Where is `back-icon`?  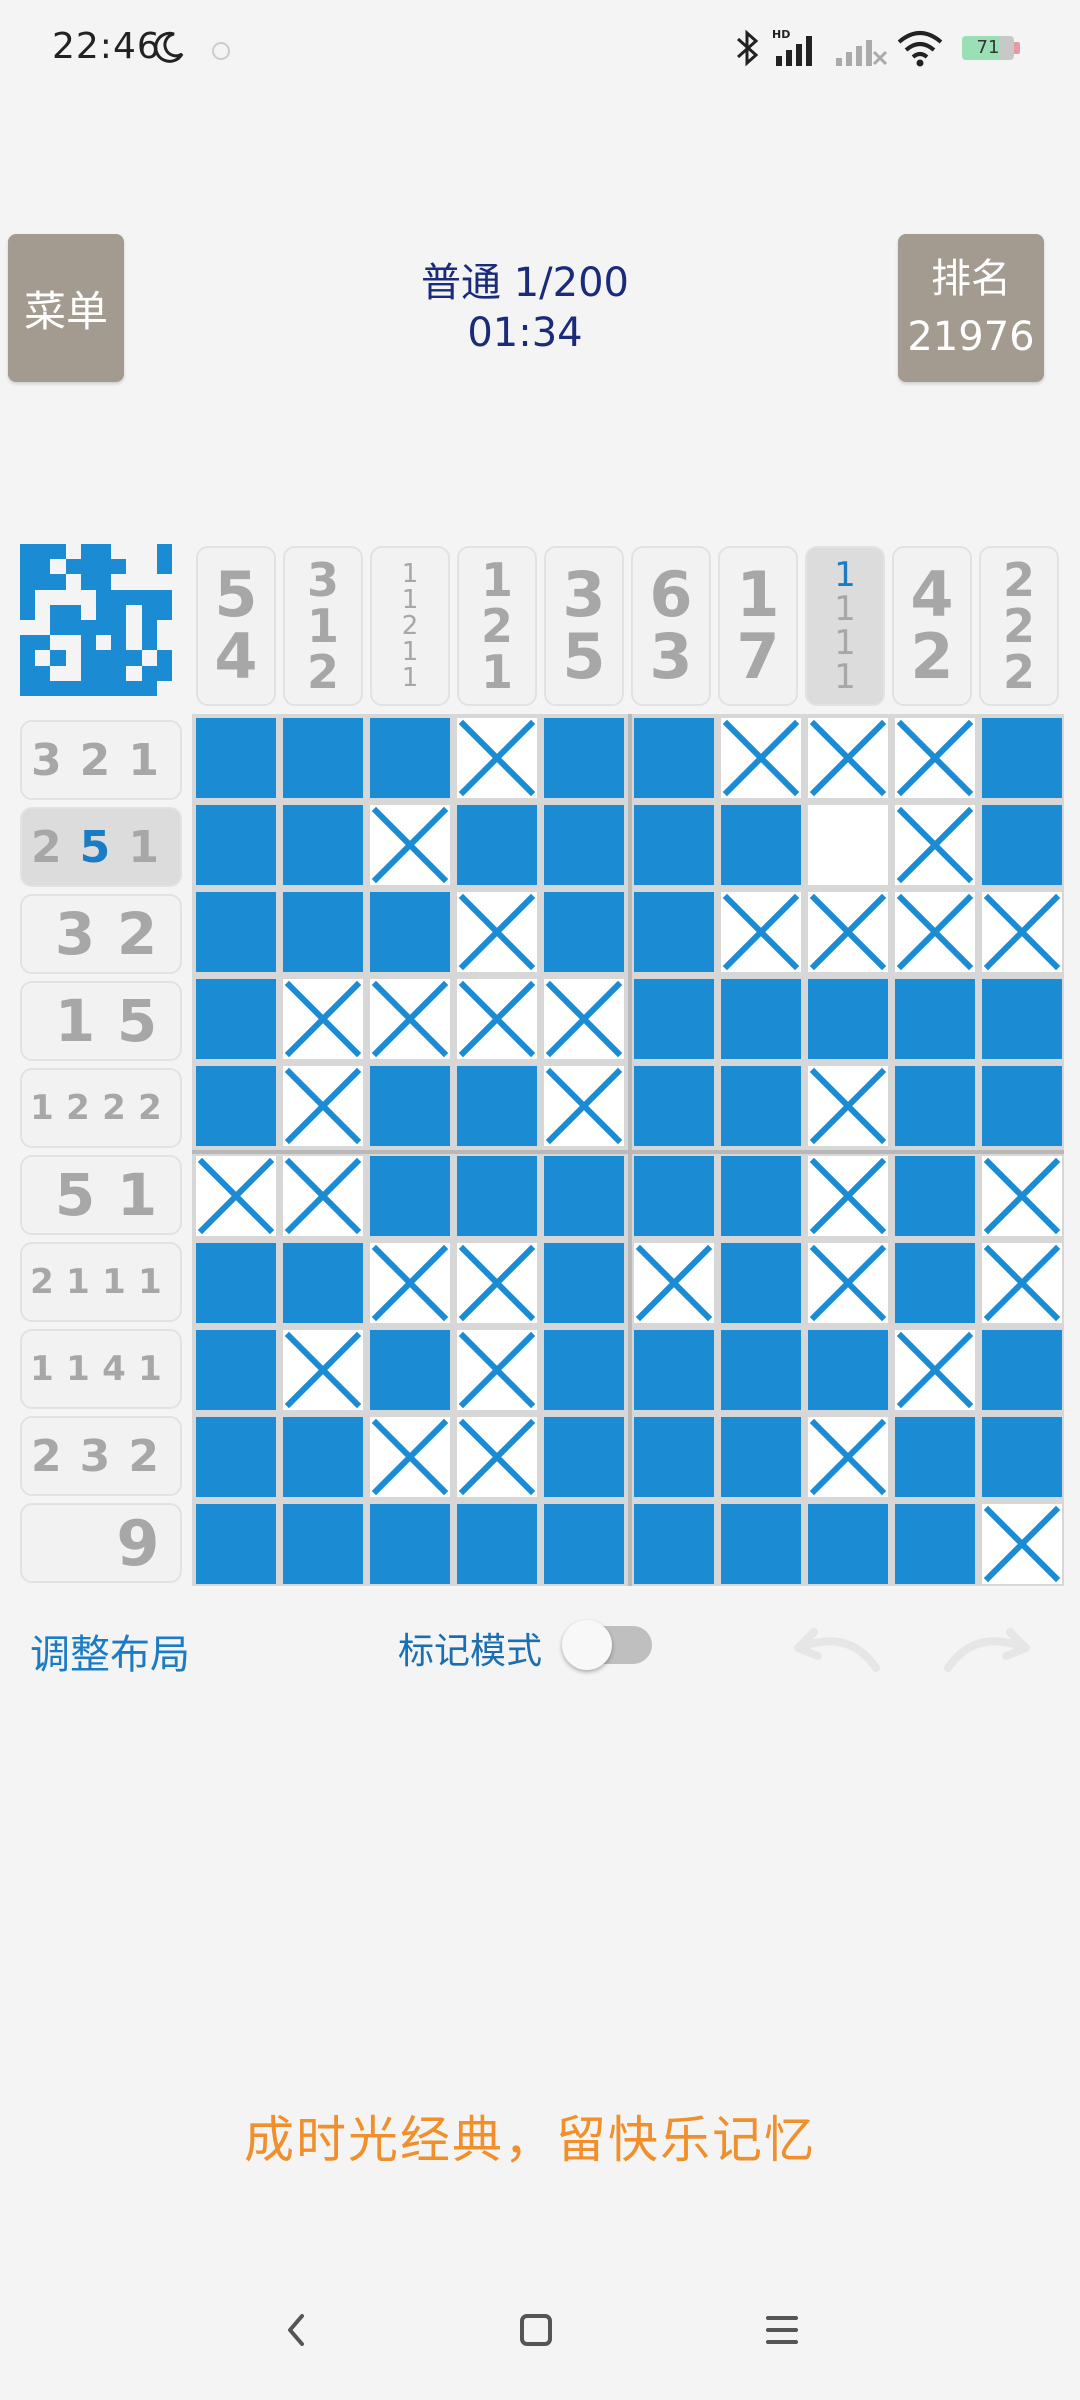 back-icon is located at coordinates (296, 2330).